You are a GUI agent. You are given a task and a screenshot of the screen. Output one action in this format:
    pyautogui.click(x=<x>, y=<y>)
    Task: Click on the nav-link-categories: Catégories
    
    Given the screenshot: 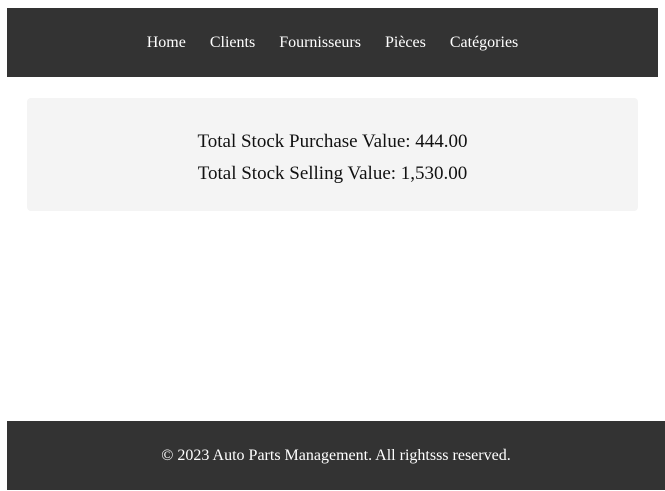 What is the action you would take?
    pyautogui.click(x=484, y=42)
    